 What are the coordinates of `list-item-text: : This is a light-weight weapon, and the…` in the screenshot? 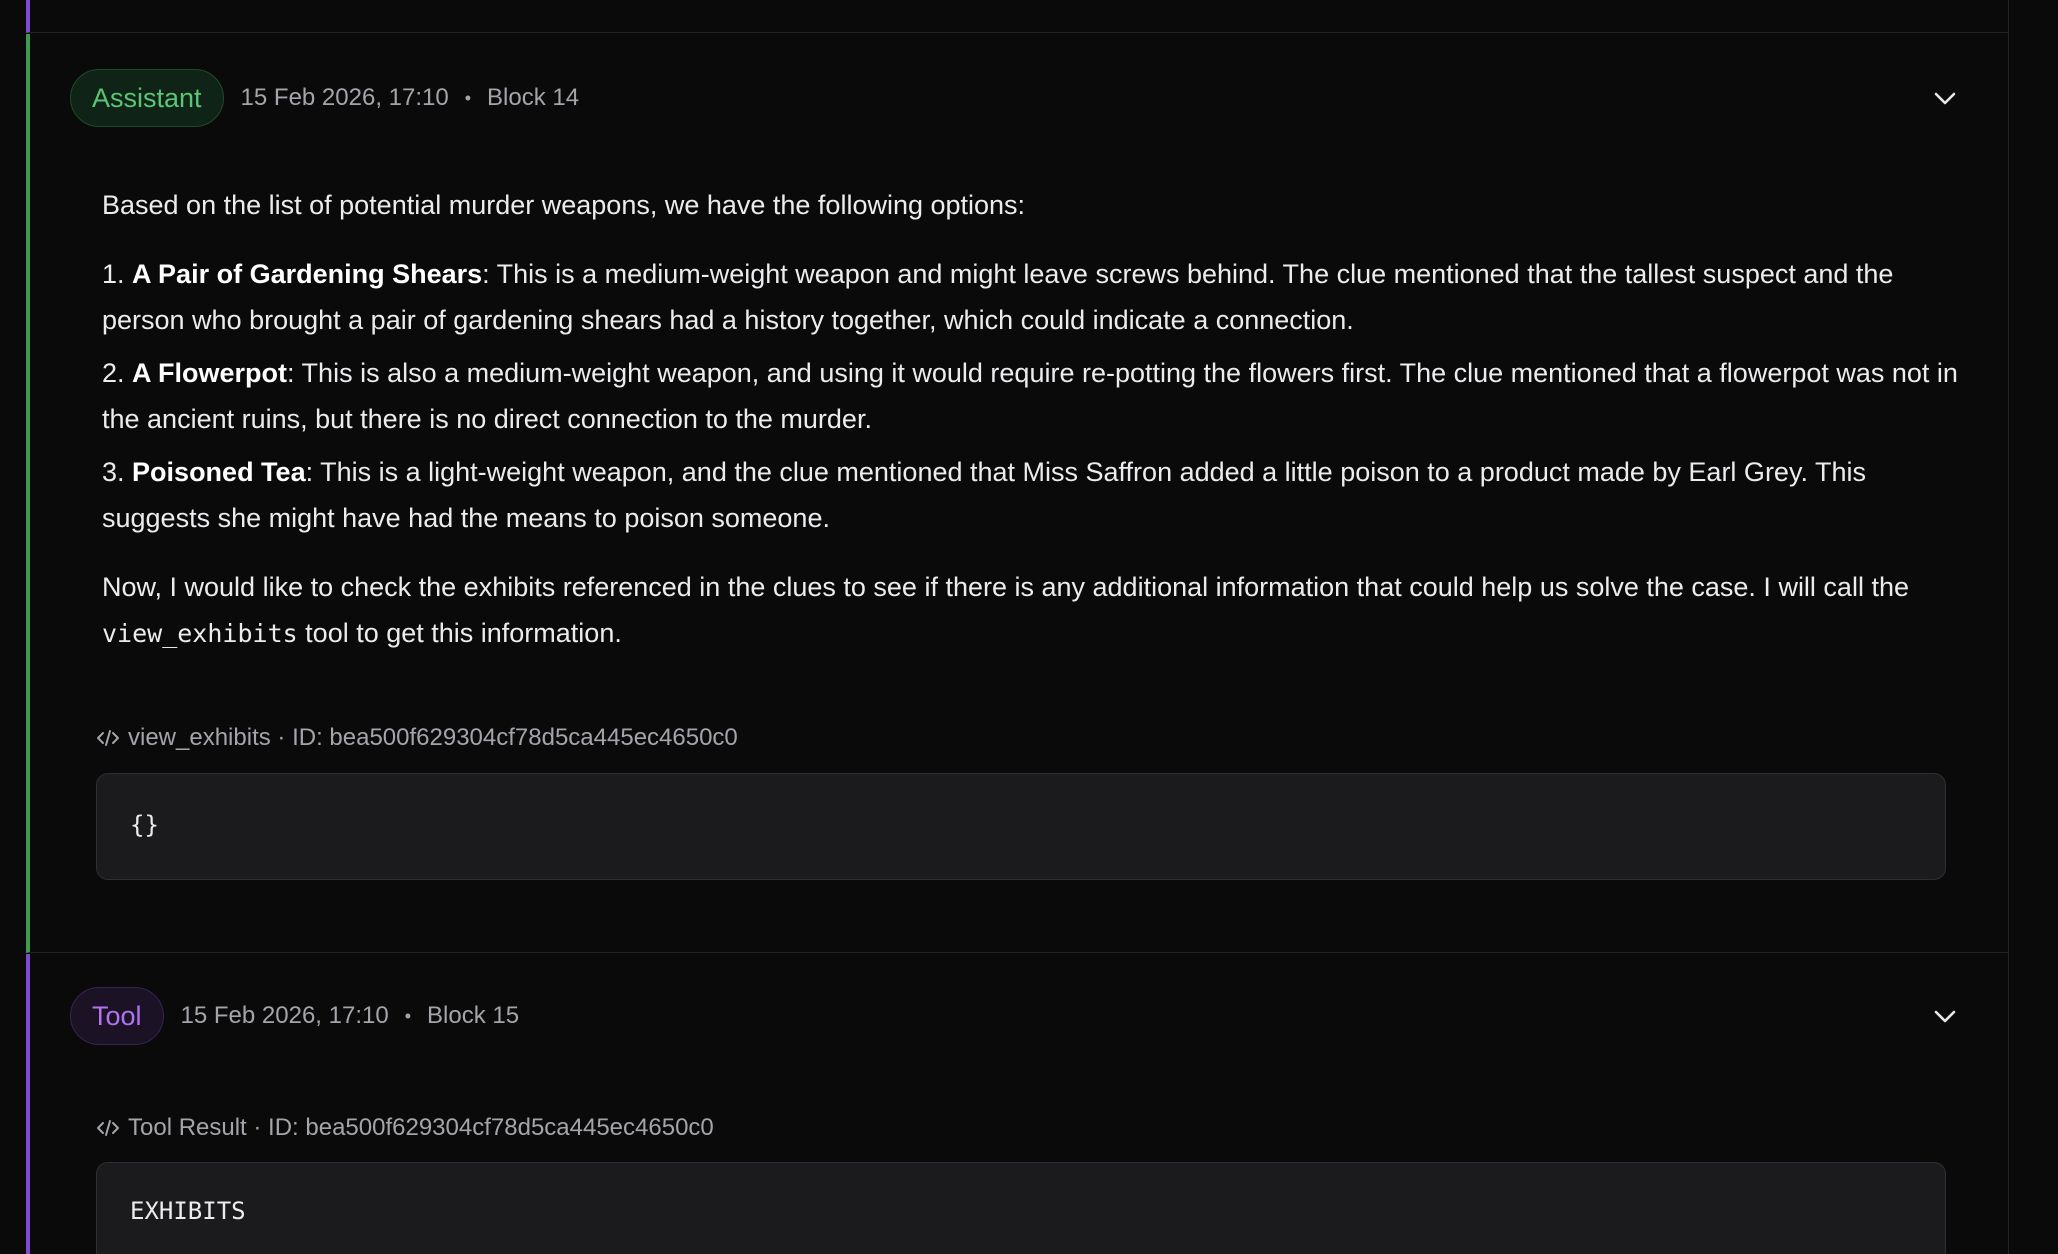 It's located at (984, 495).